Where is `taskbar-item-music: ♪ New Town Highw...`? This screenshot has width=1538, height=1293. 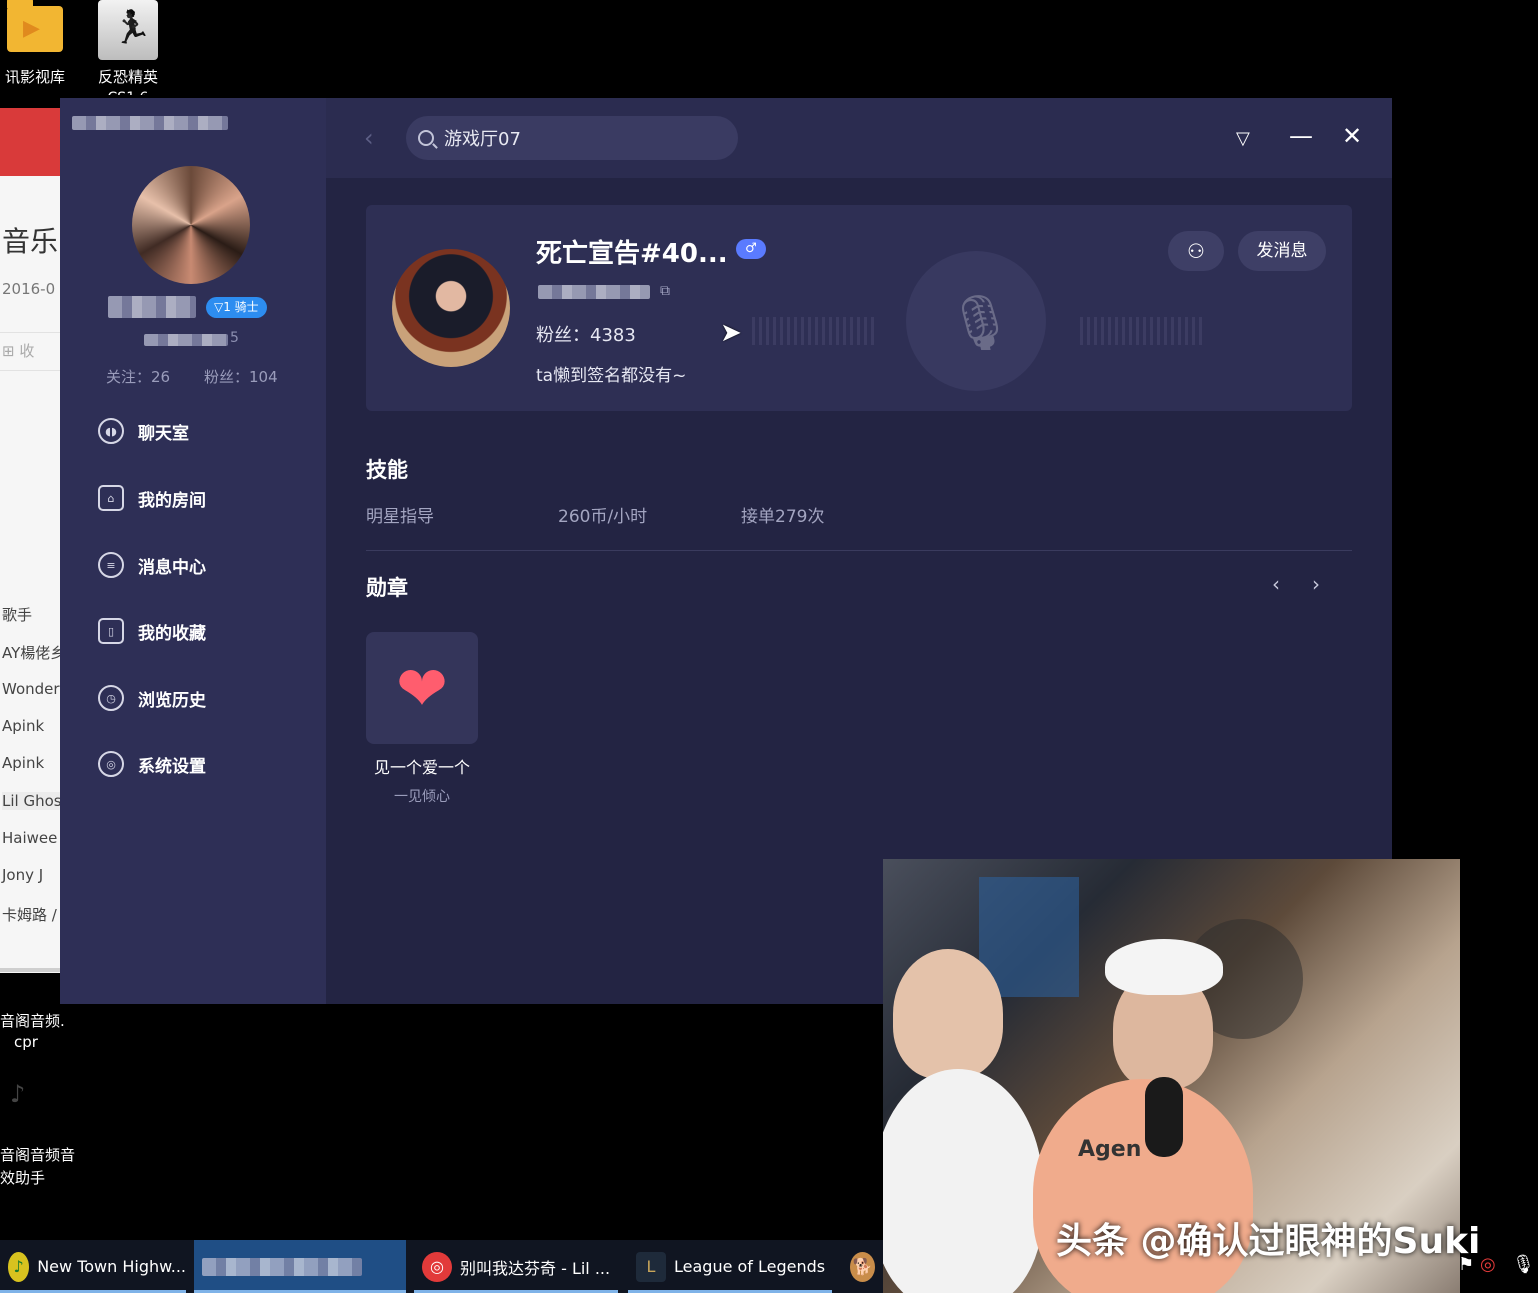 taskbar-item-music: ♪ New Town Highw... is located at coordinates (93, 1266).